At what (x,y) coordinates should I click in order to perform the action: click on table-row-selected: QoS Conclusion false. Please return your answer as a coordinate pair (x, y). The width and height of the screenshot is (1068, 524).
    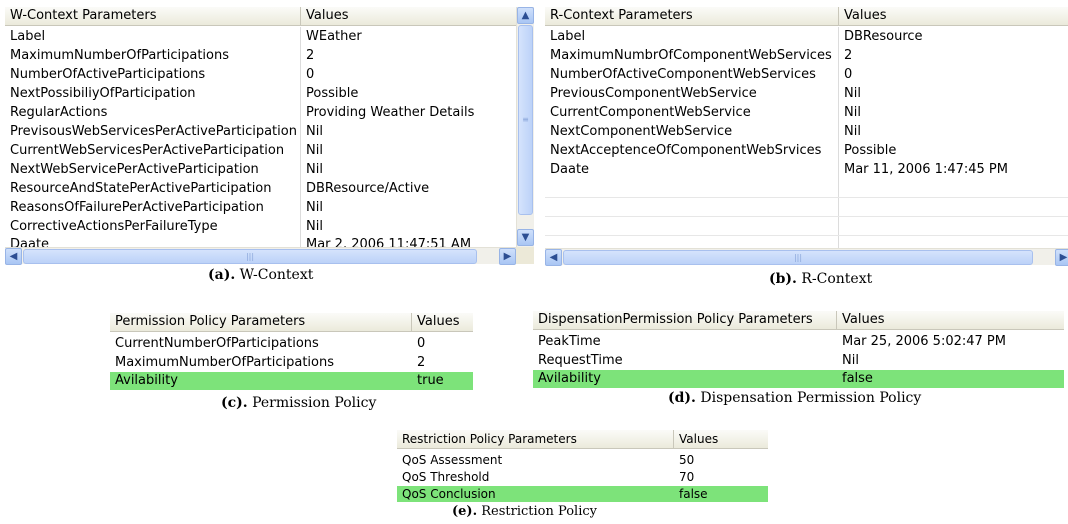
    Looking at the image, I should click on (582, 494).